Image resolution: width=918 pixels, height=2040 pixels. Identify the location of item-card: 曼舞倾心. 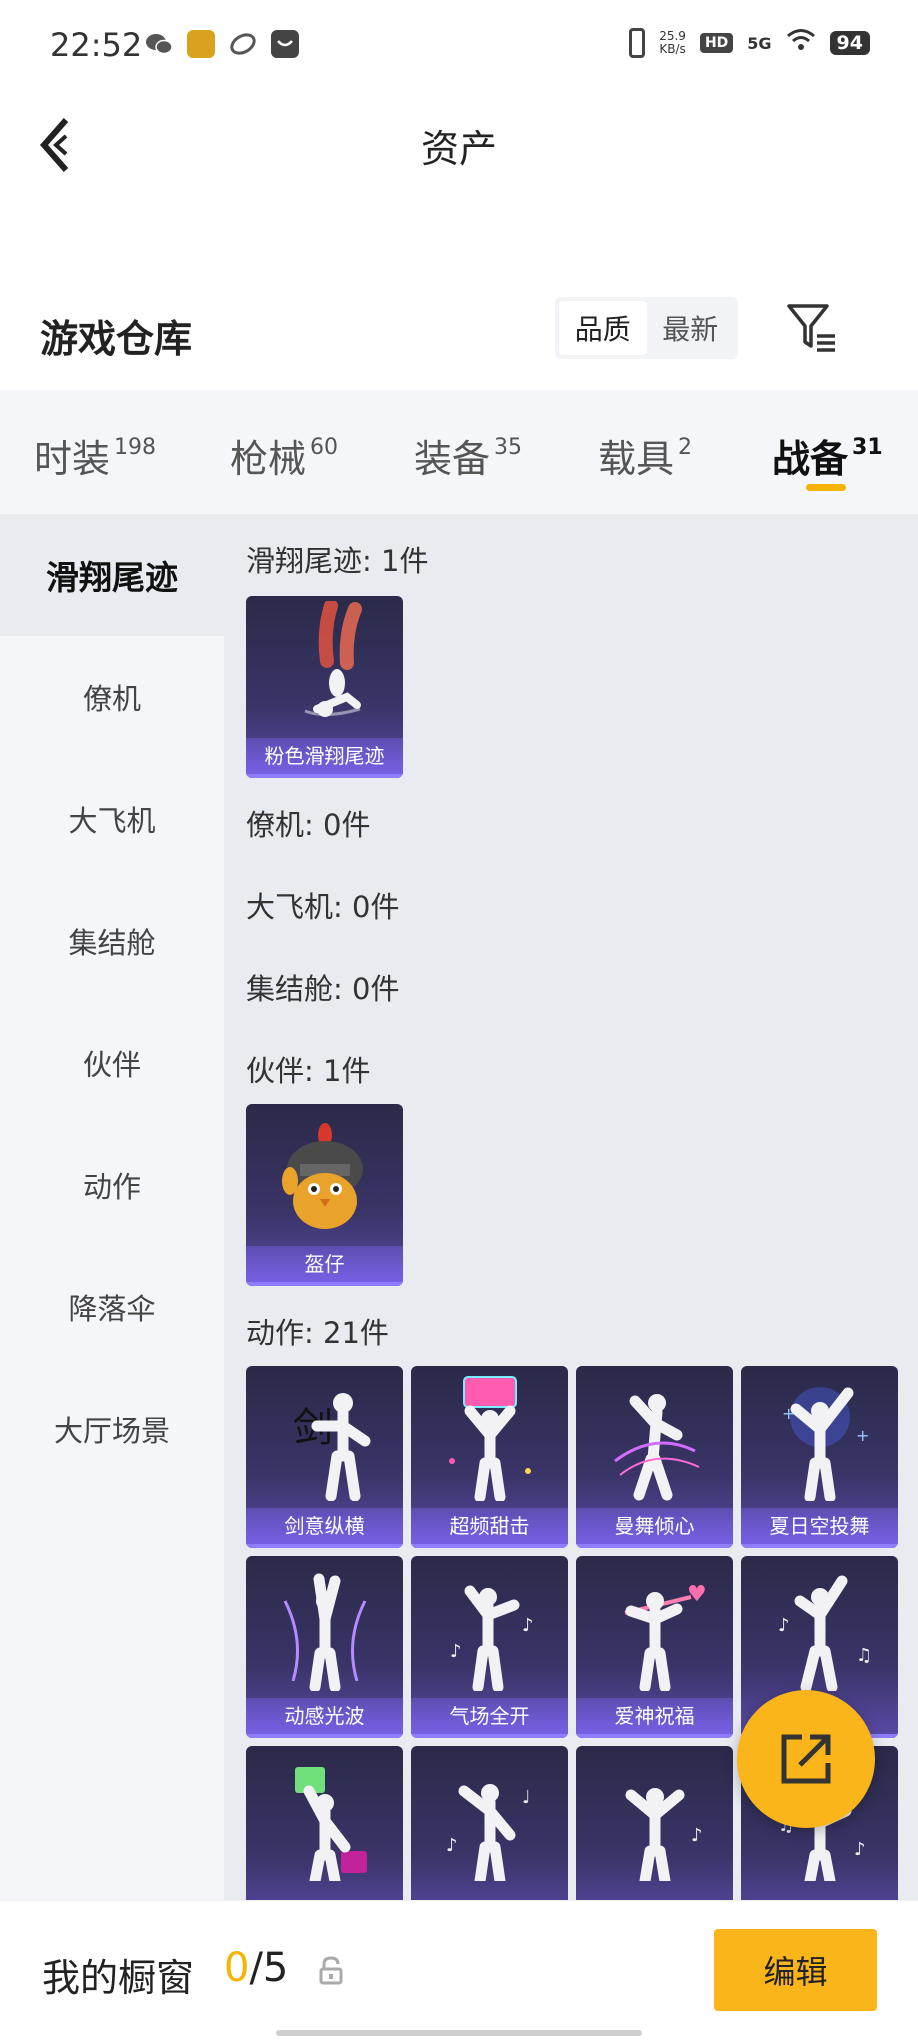
(654, 1457).